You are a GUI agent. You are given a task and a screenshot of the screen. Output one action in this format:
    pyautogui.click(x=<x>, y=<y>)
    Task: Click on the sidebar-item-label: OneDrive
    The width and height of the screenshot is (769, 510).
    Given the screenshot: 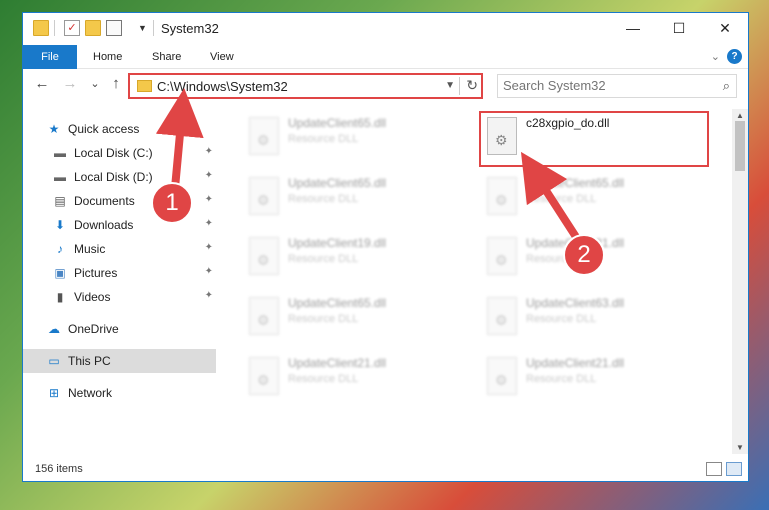 What is the action you would take?
    pyautogui.click(x=93, y=329)
    